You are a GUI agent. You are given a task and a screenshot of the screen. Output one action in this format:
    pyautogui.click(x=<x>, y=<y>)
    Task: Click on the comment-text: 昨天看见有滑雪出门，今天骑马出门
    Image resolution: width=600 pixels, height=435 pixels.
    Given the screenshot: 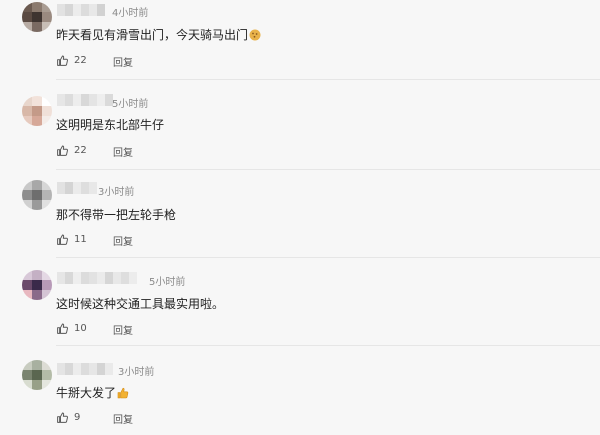 What is the action you would take?
    pyautogui.click(x=158, y=34)
    